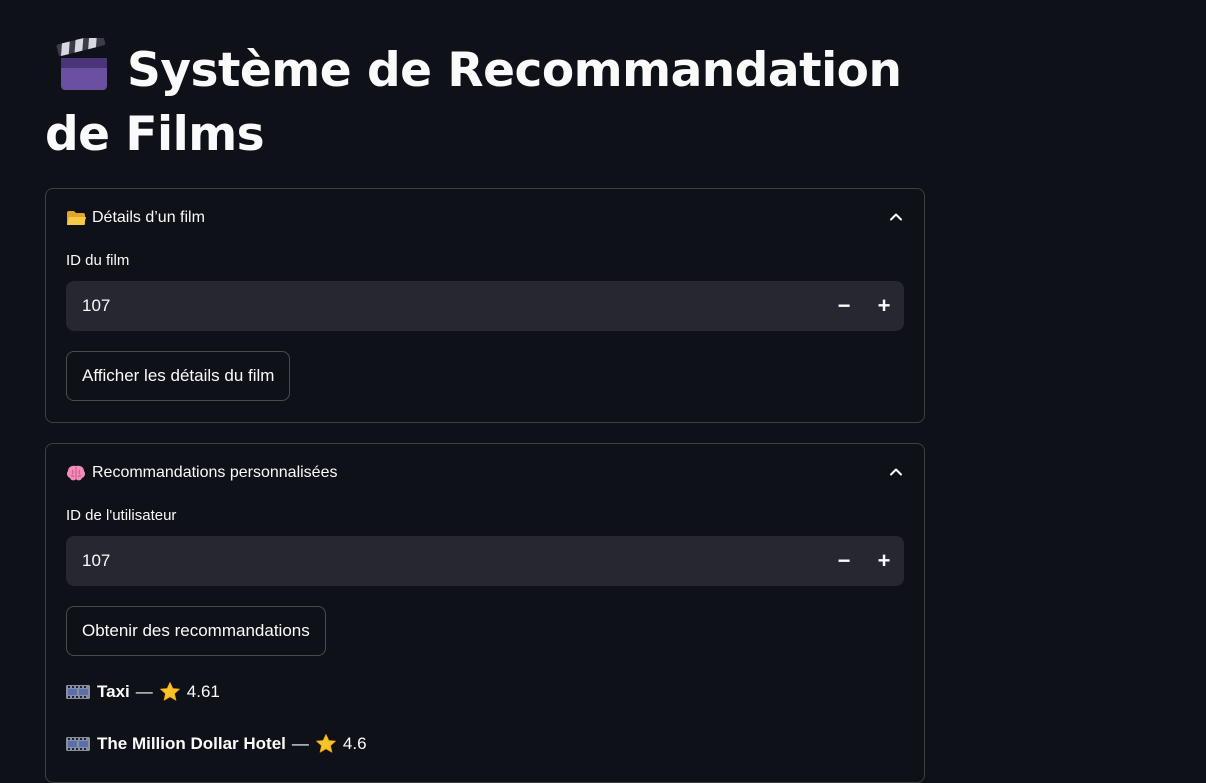  Describe the element at coordinates (485, 692) in the screenshot. I see `list-item: Taxi — 4.61` at that location.